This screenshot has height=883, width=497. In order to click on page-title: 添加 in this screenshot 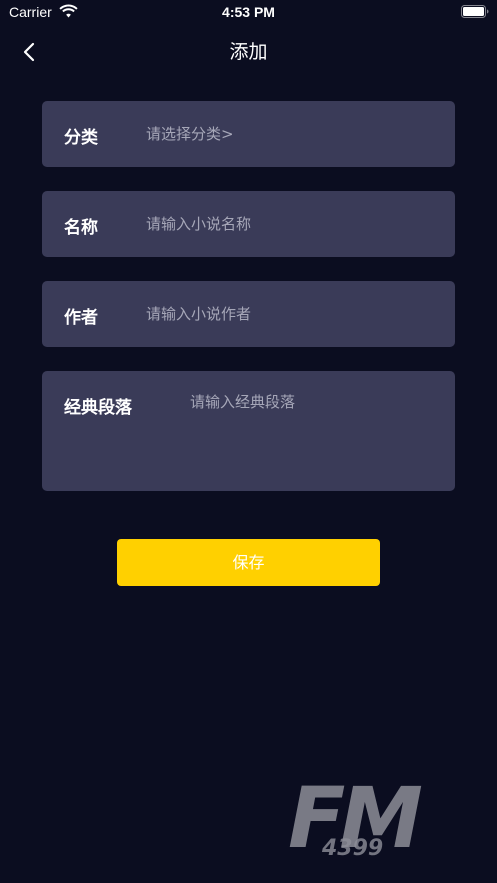, I will do `click(248, 52)`.